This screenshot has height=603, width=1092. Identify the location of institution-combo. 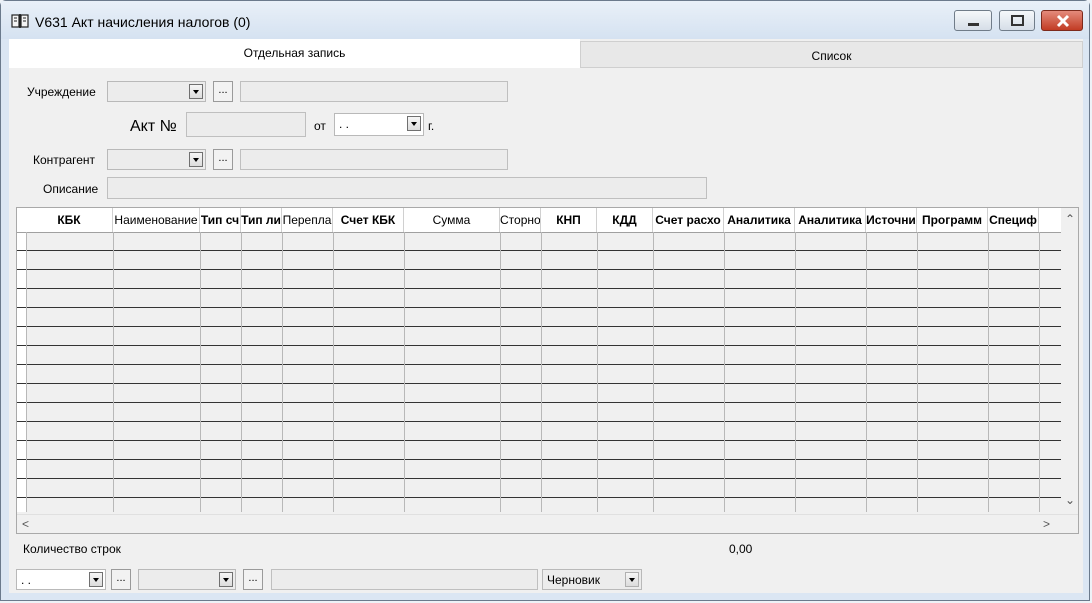
(156, 91).